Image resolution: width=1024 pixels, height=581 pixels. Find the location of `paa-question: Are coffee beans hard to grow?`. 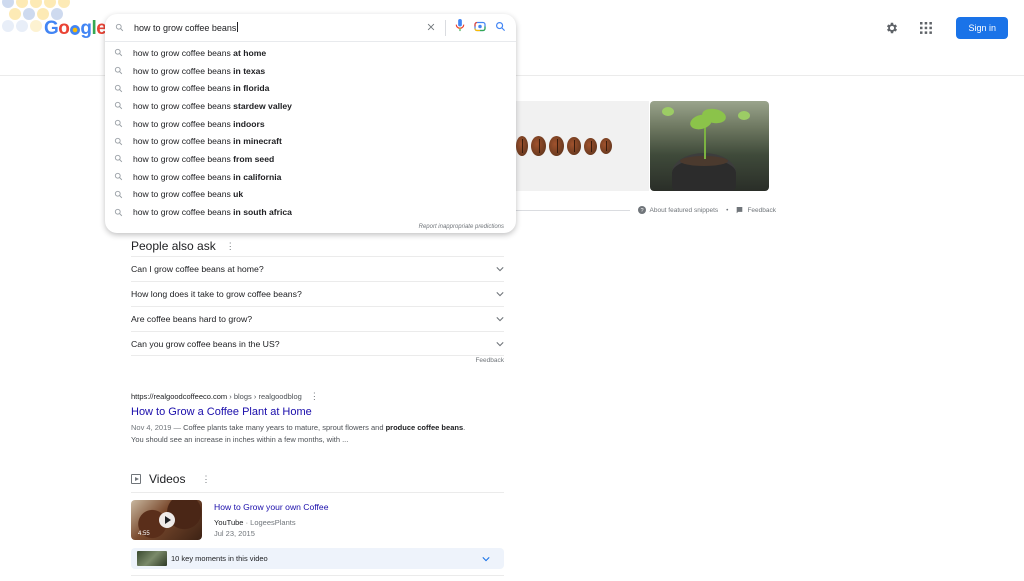

paa-question: Are coffee beans hard to grow? is located at coordinates (317, 318).